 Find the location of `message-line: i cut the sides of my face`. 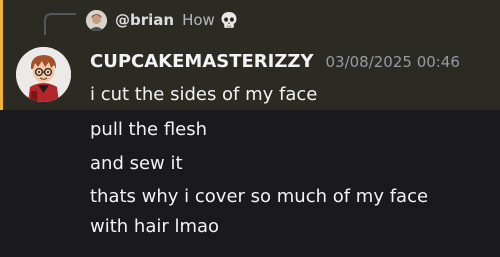

message-line: i cut the sides of my face is located at coordinates (204, 94).